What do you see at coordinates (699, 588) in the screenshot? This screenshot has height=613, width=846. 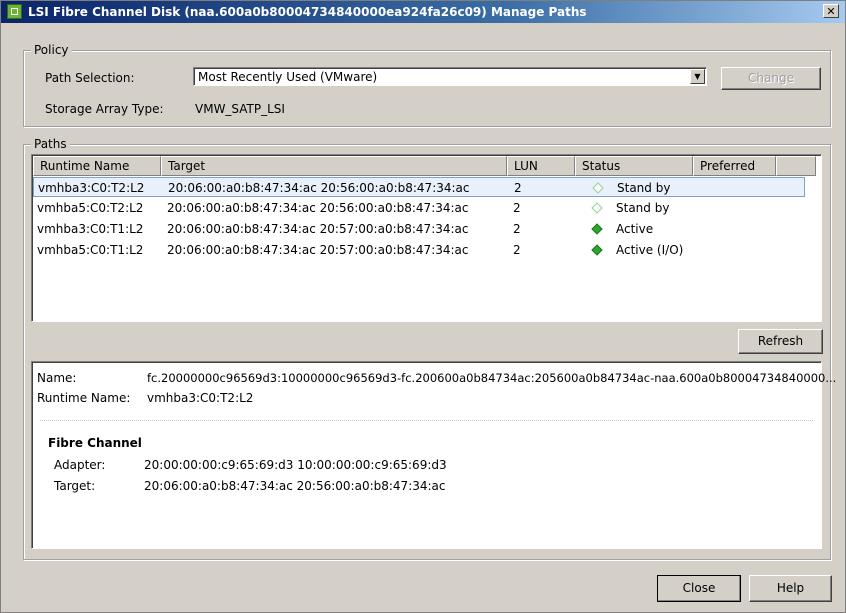 I see `close-button: Close` at bounding box center [699, 588].